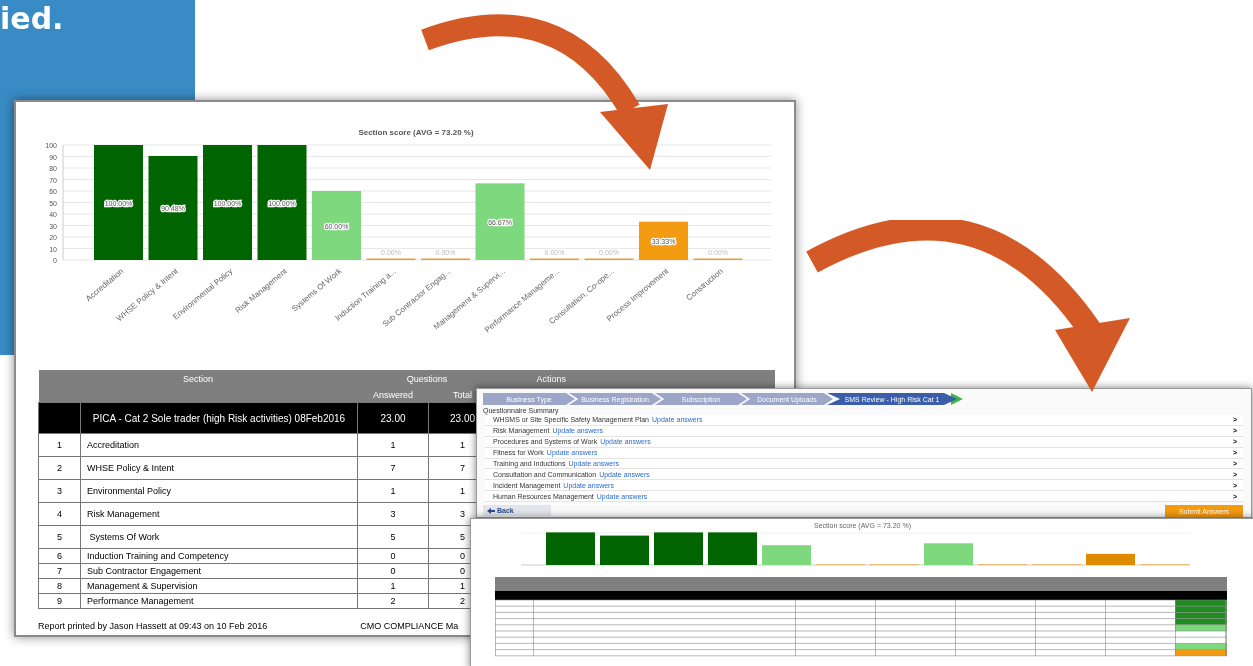  Describe the element at coordinates (219, 586) in the screenshot. I see `table-cell: Management & Supervision` at that location.